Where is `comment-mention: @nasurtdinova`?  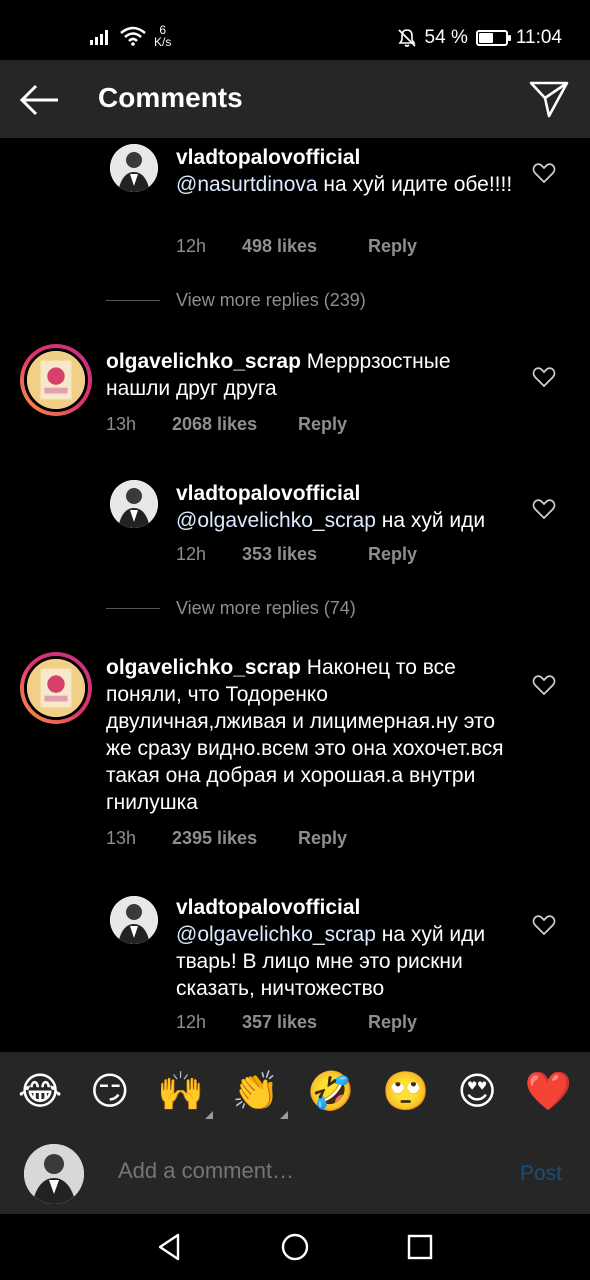 comment-mention: @nasurtdinova is located at coordinates (247, 184).